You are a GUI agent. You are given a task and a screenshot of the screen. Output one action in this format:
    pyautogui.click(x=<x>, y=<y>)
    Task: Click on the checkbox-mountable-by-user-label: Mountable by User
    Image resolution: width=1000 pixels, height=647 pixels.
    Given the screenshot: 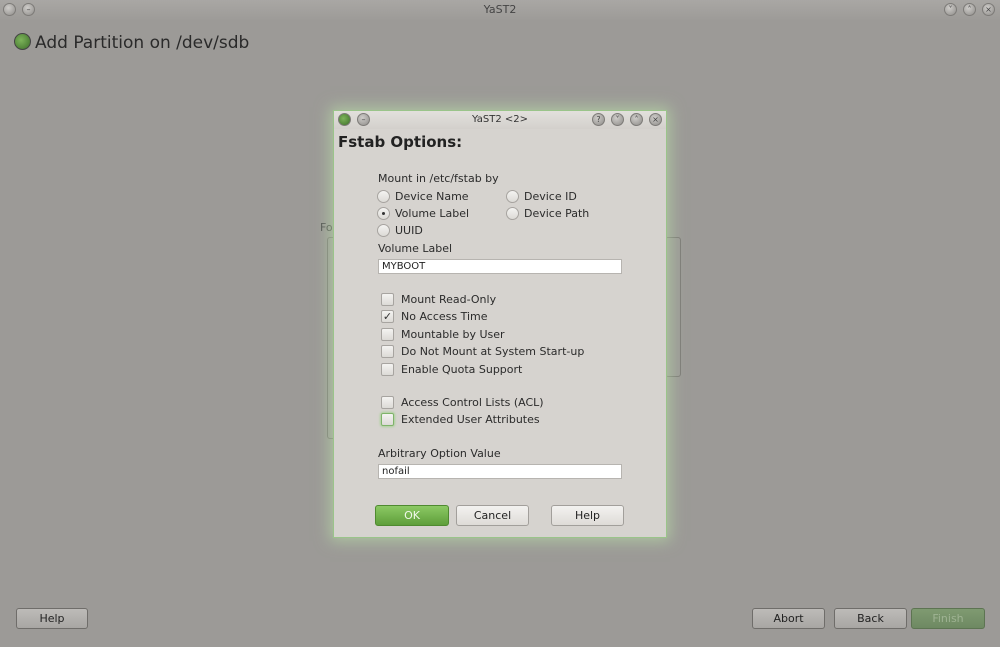 What is the action you would take?
    pyautogui.click(x=453, y=334)
    